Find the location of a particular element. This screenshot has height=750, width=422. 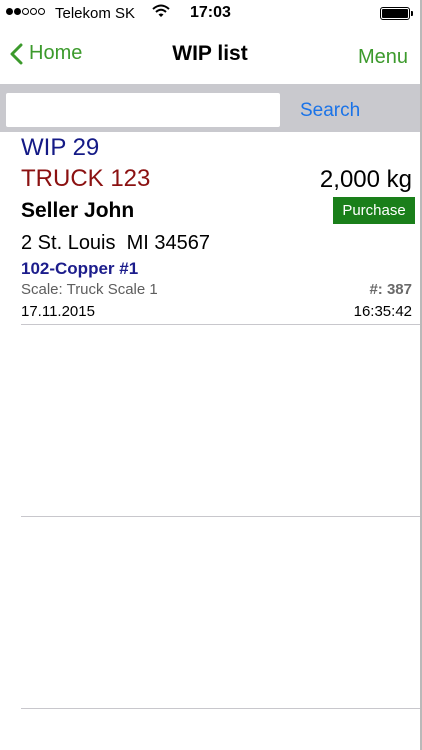

material-label: 102-Copper #1 is located at coordinates (80, 268).